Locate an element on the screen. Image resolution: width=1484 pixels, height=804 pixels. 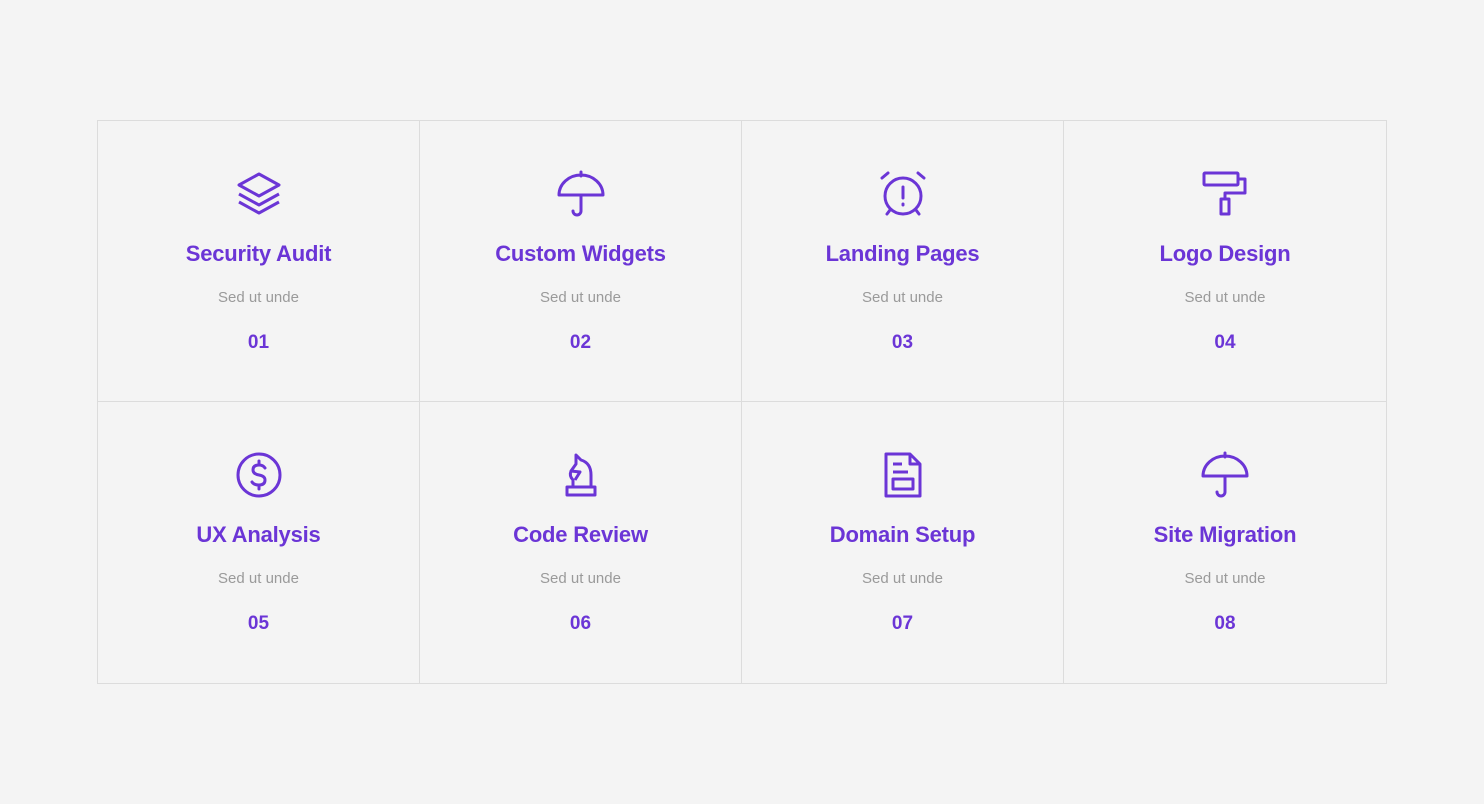
service-title: Logo Design is located at coordinates (1225, 253).